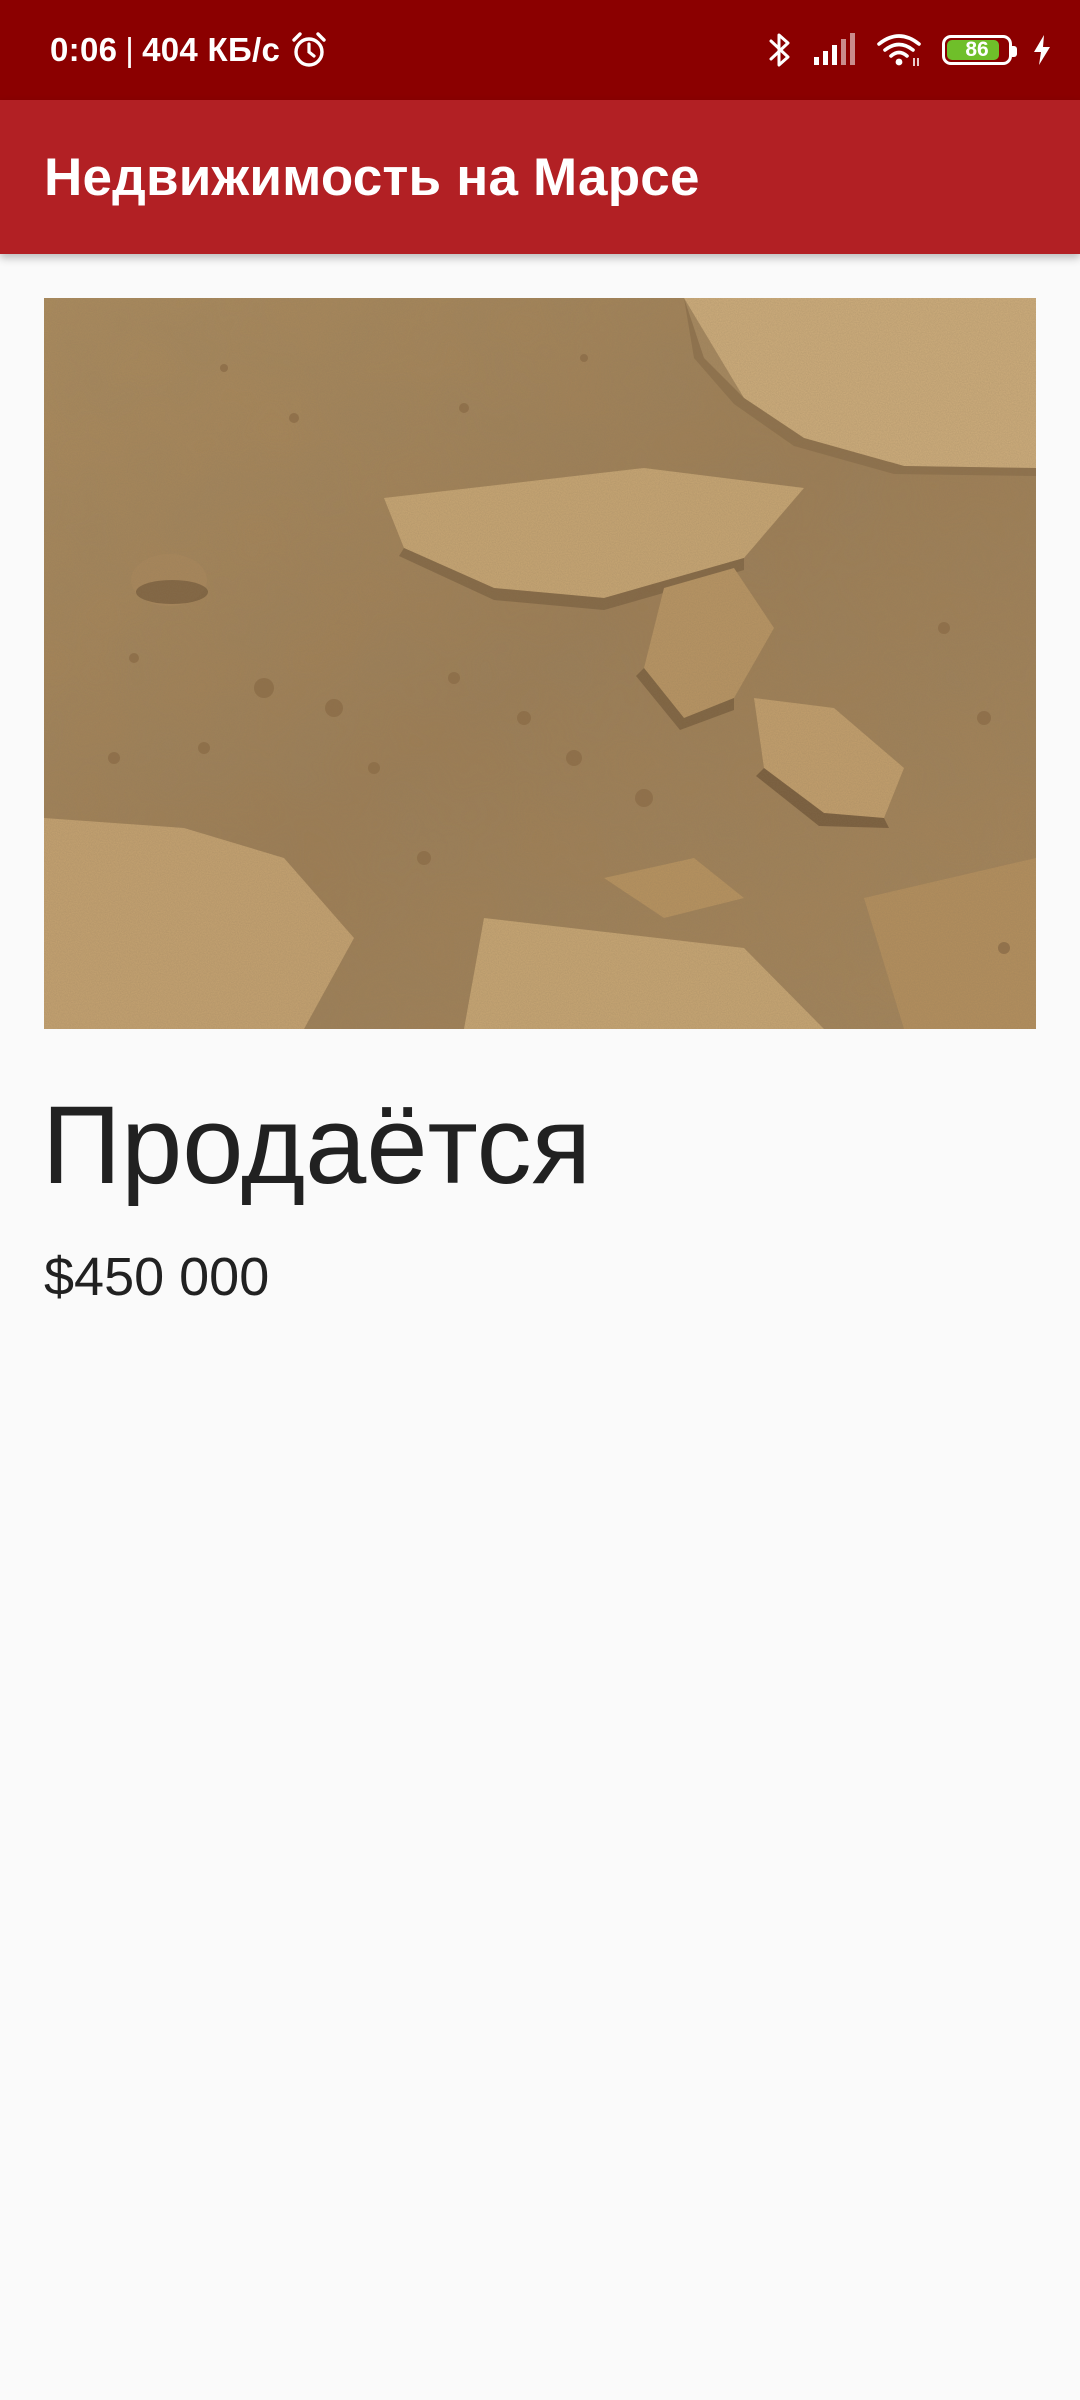 The image size is (1080, 2400). I want to click on app-bar: Недвижимость на Марсе, so click(540, 177).